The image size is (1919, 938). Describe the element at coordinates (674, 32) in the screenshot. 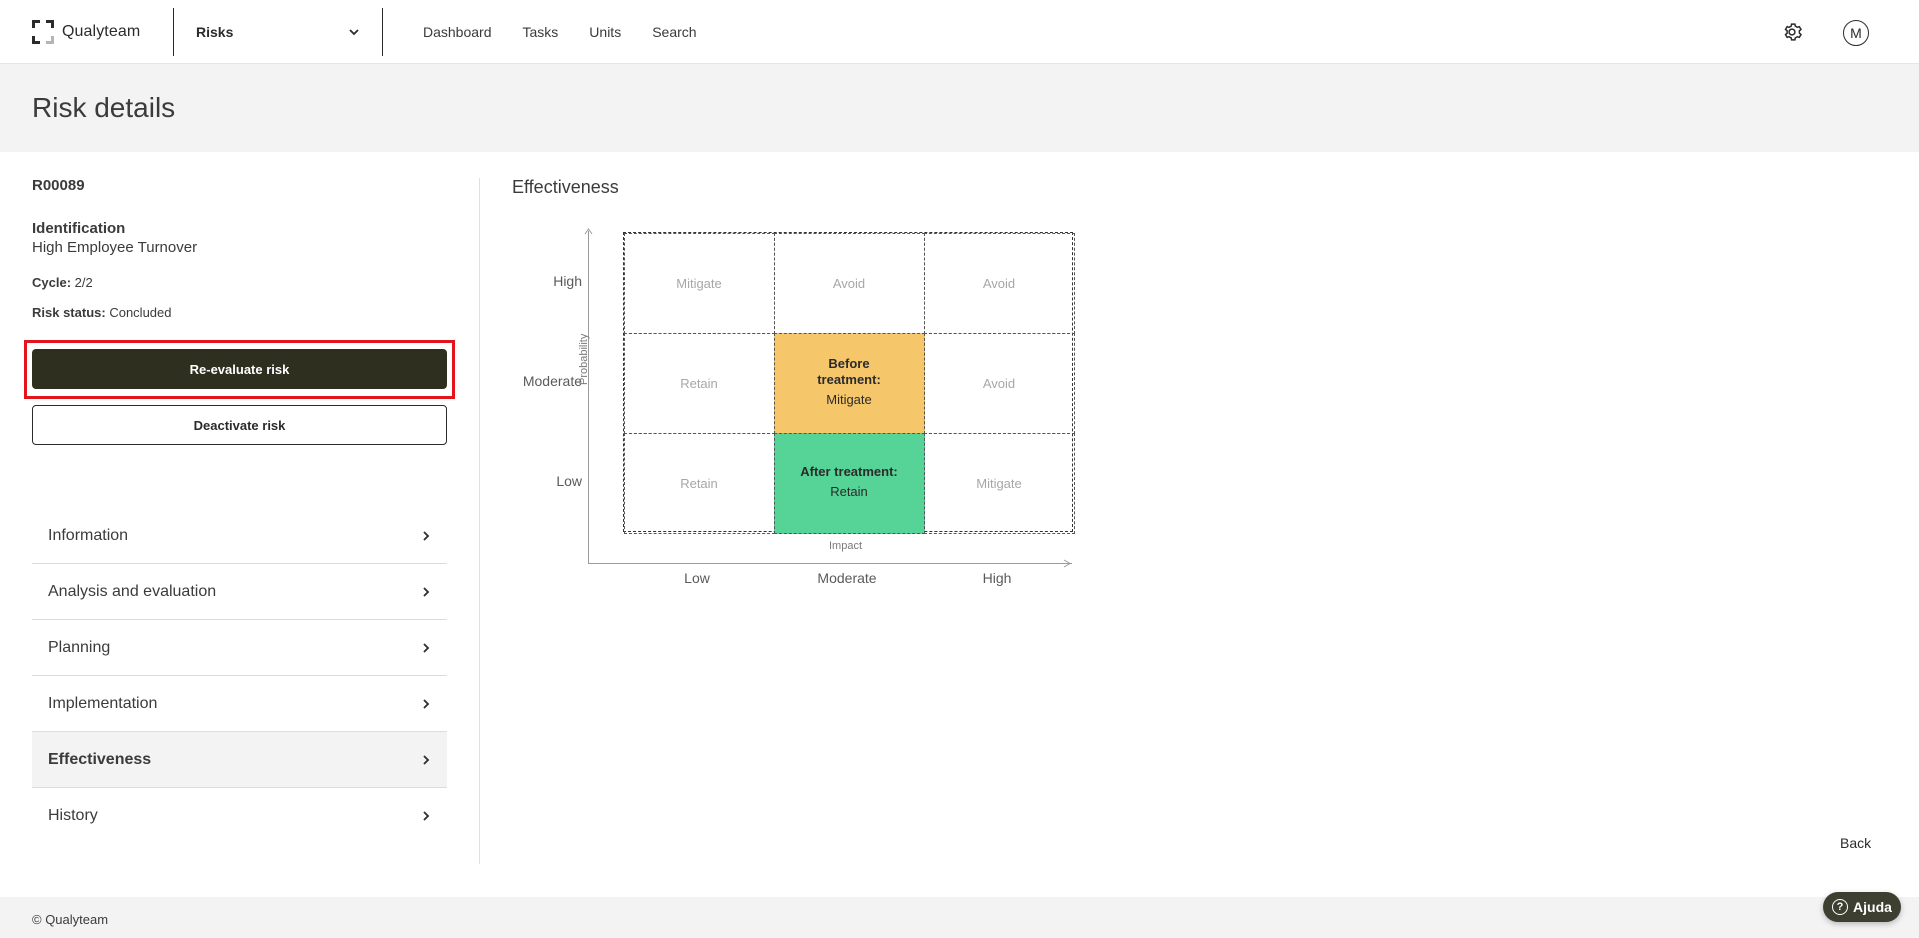

I see `nav-search: Search` at that location.